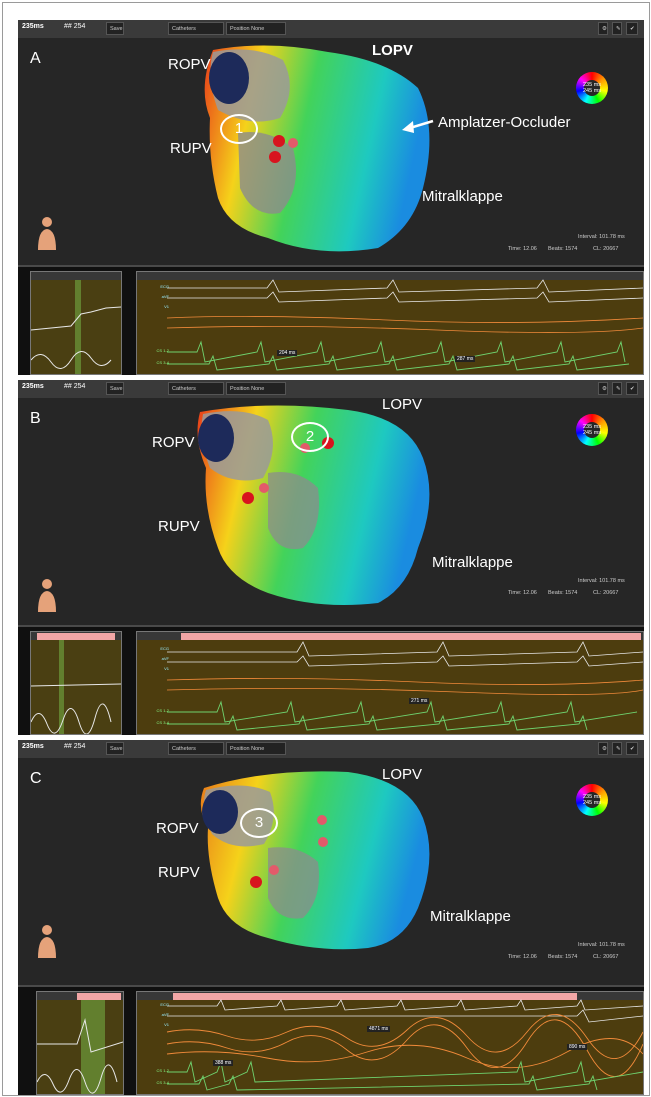  Describe the element at coordinates (68, 26) in the screenshot. I see `count-prefix: ##` at that location.